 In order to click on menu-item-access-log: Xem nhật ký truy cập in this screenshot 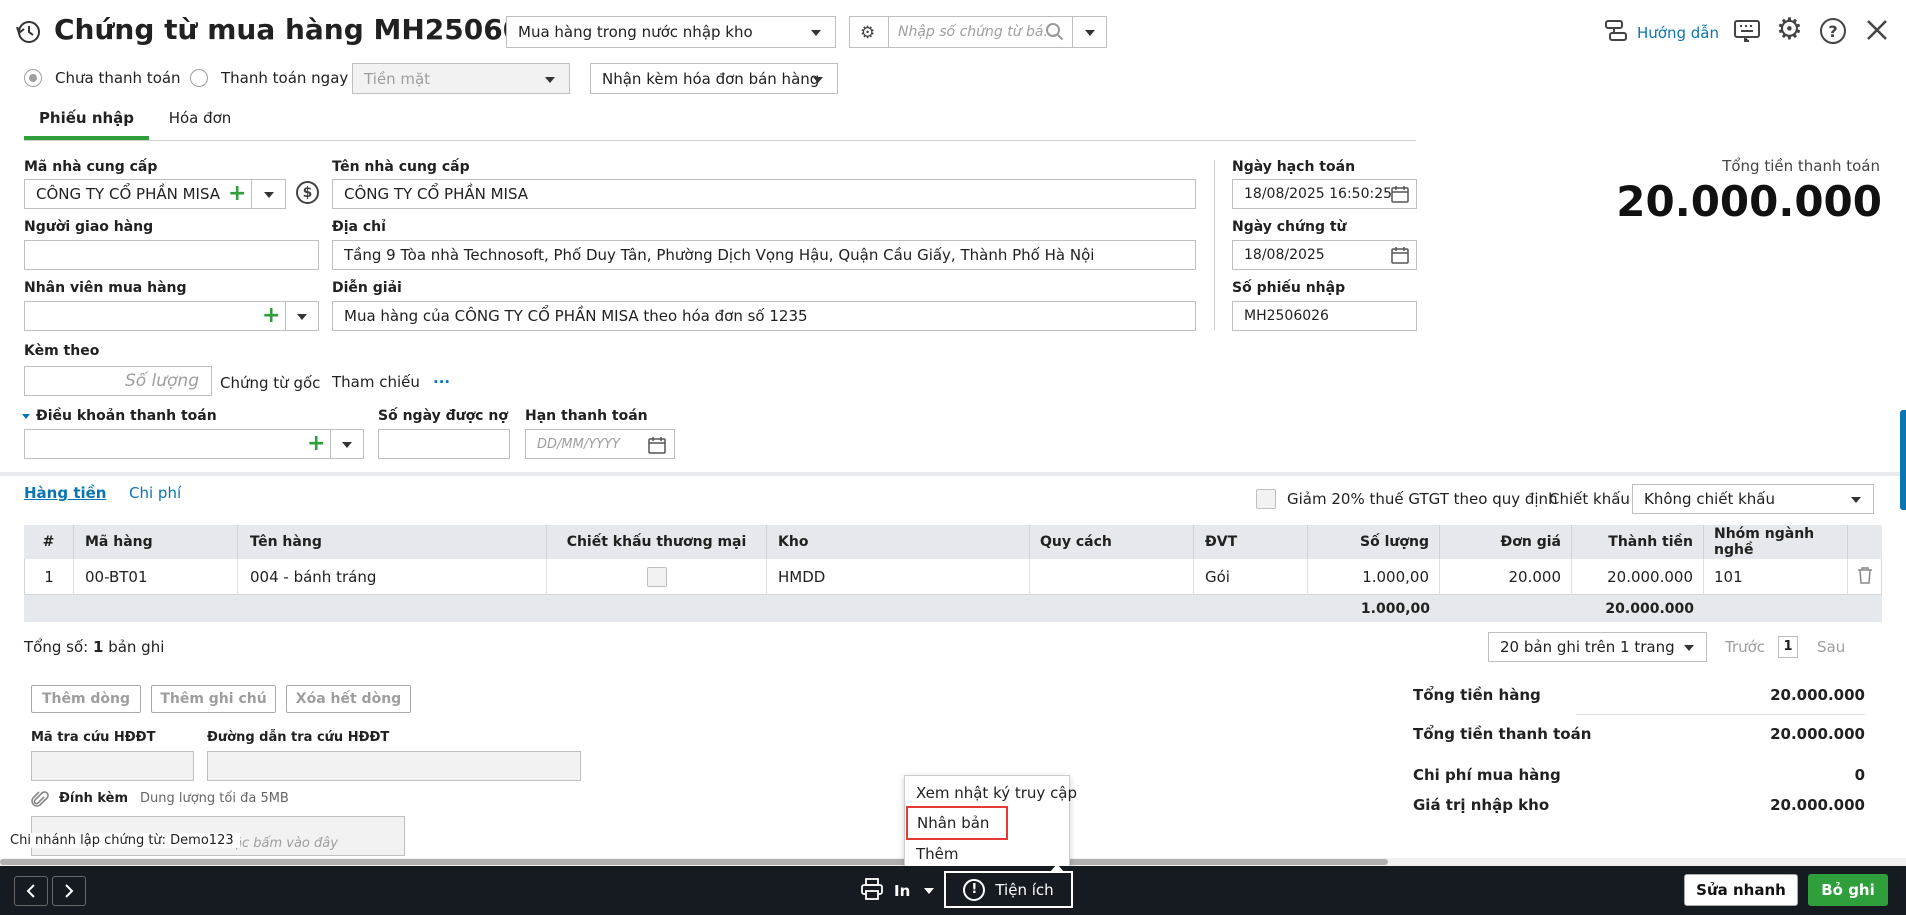, I will do `click(996, 793)`.